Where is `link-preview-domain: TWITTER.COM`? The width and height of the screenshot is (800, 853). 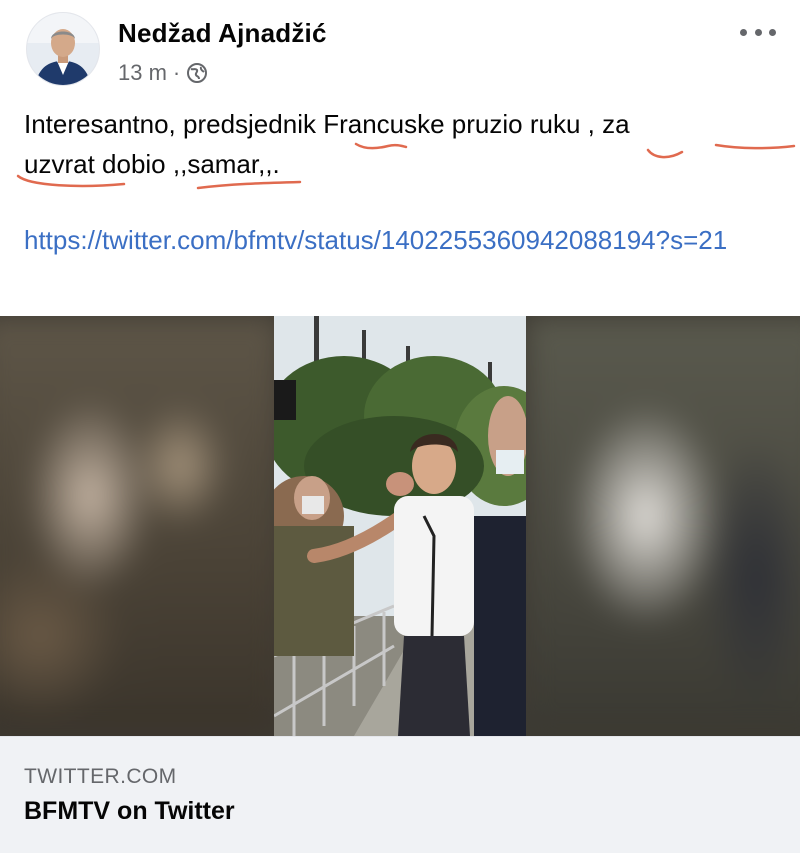 link-preview-domain: TWITTER.COM is located at coordinates (100, 776).